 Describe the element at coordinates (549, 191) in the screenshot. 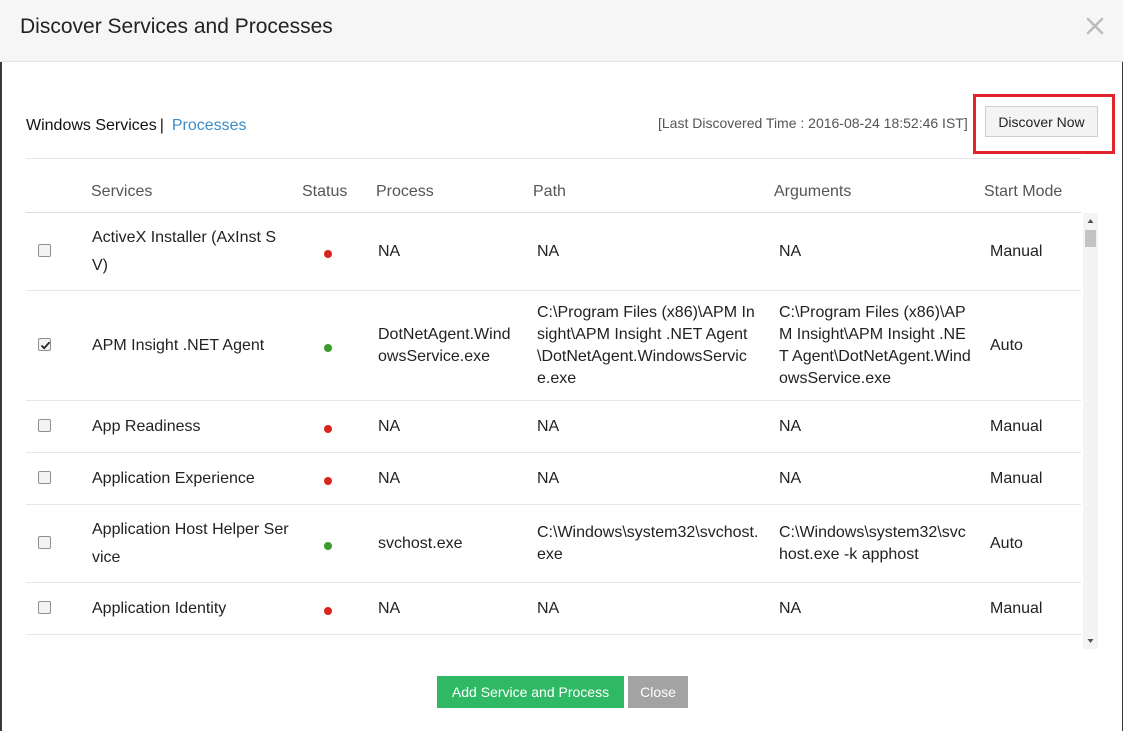

I see `header-path: Path` at that location.